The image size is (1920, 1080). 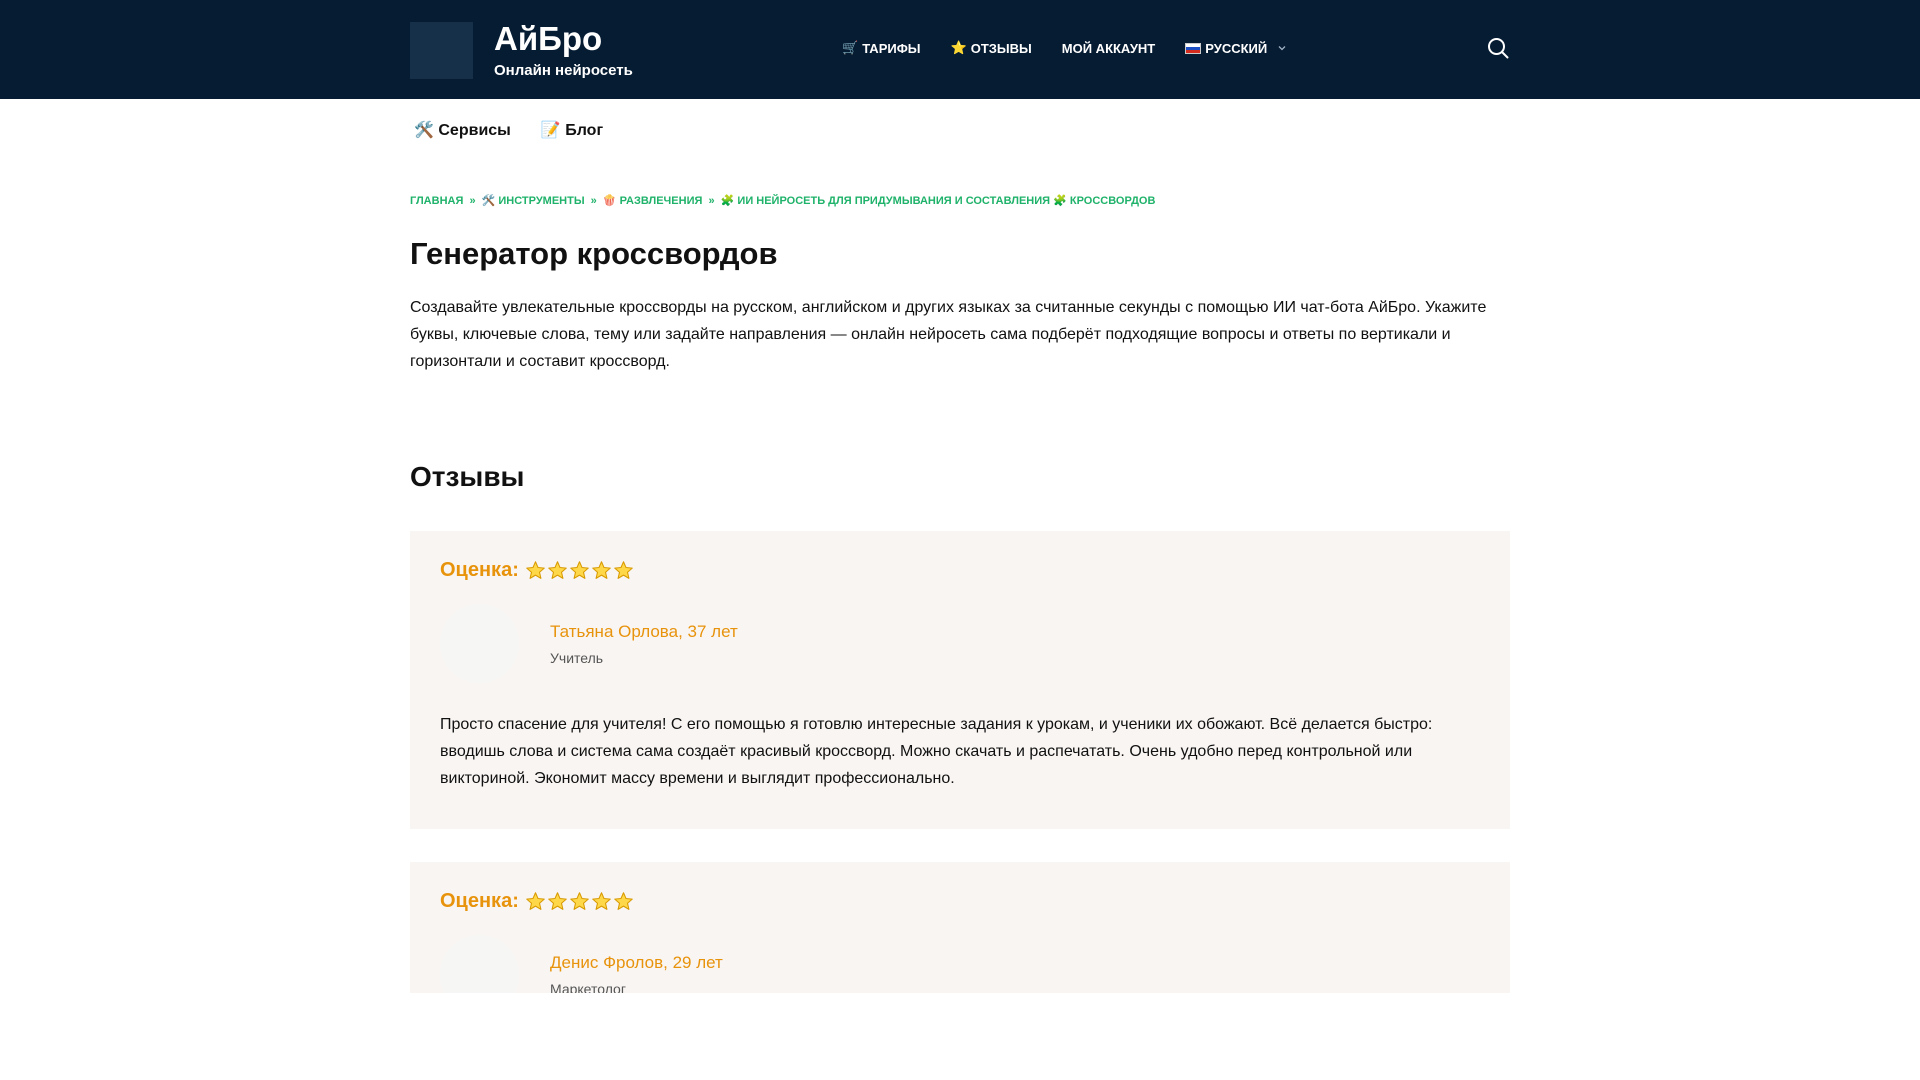 What do you see at coordinates (1001, 48) in the screenshot?
I see `nav-label: ОТЗЫВЫ` at bounding box center [1001, 48].